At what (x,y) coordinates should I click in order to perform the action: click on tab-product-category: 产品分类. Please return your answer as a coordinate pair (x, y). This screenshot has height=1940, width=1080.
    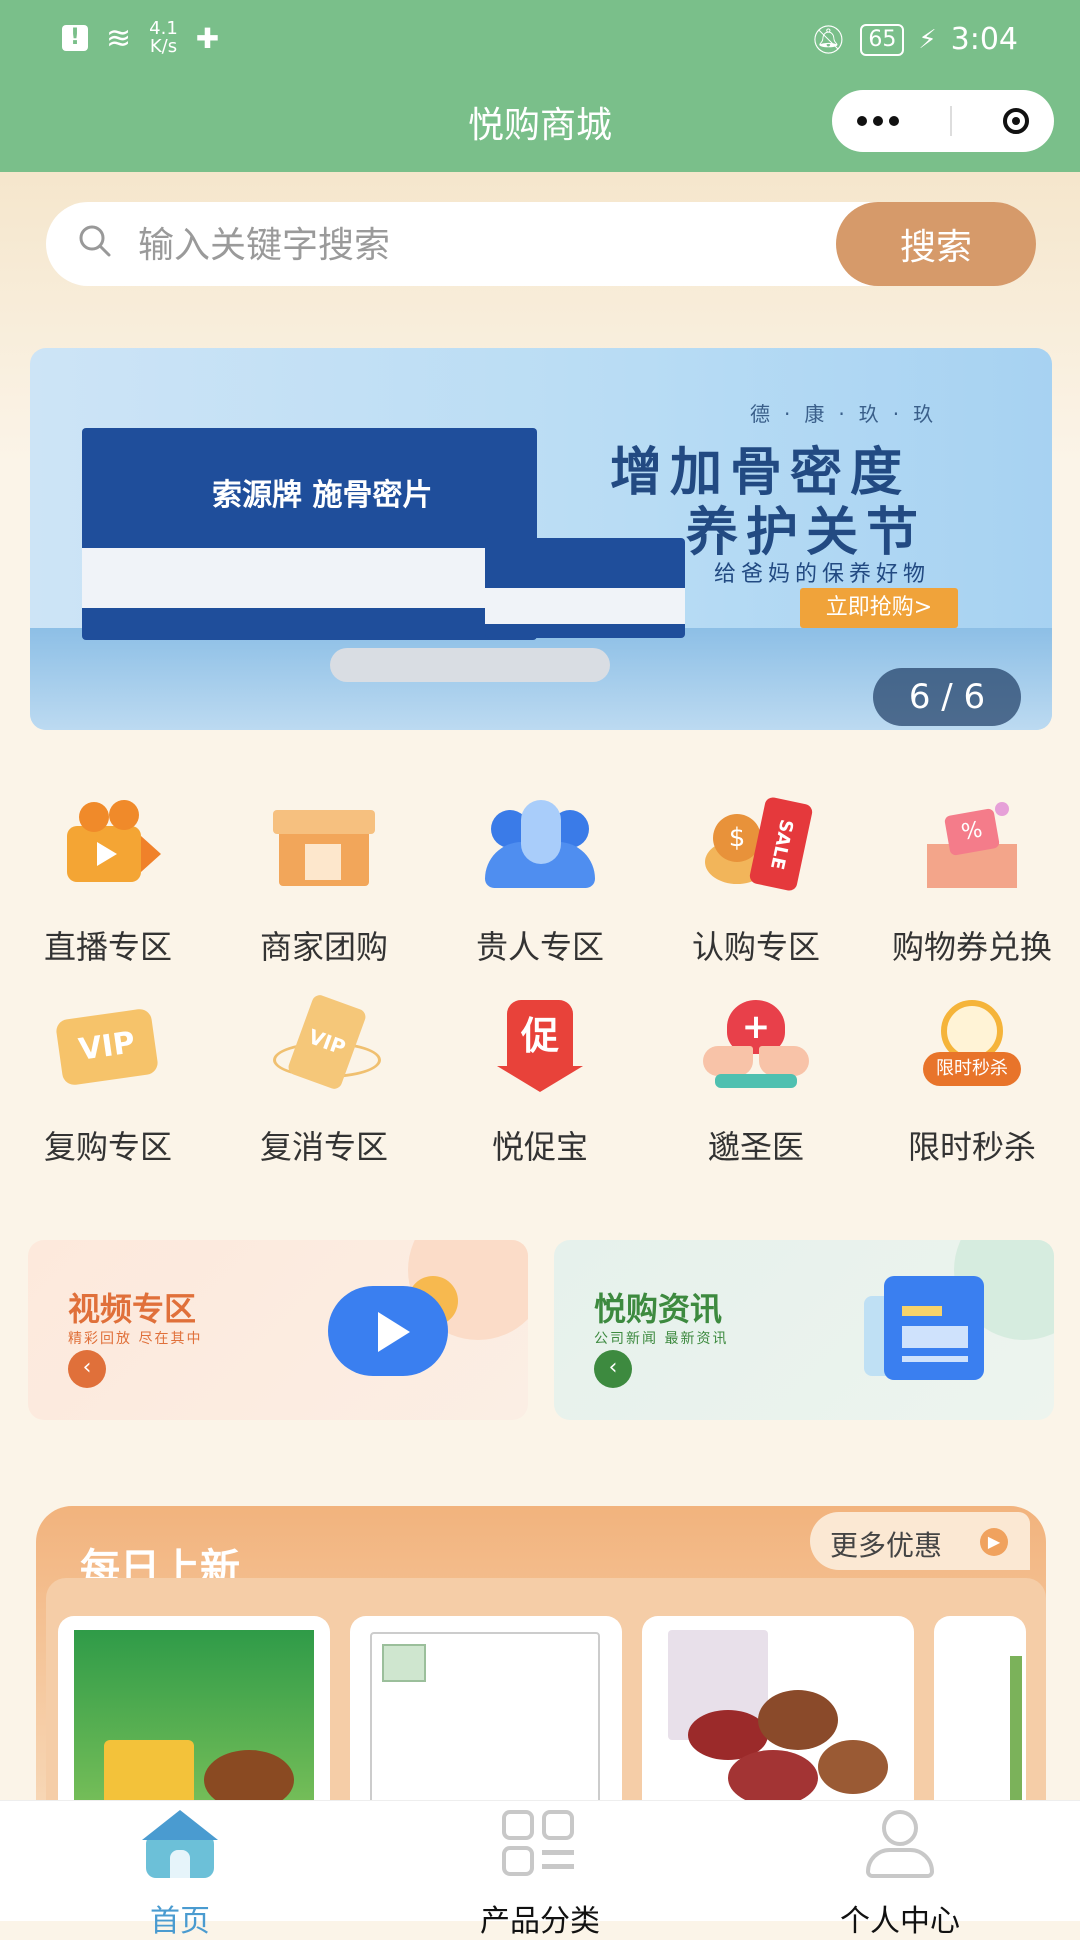
    Looking at the image, I should click on (540, 1874).